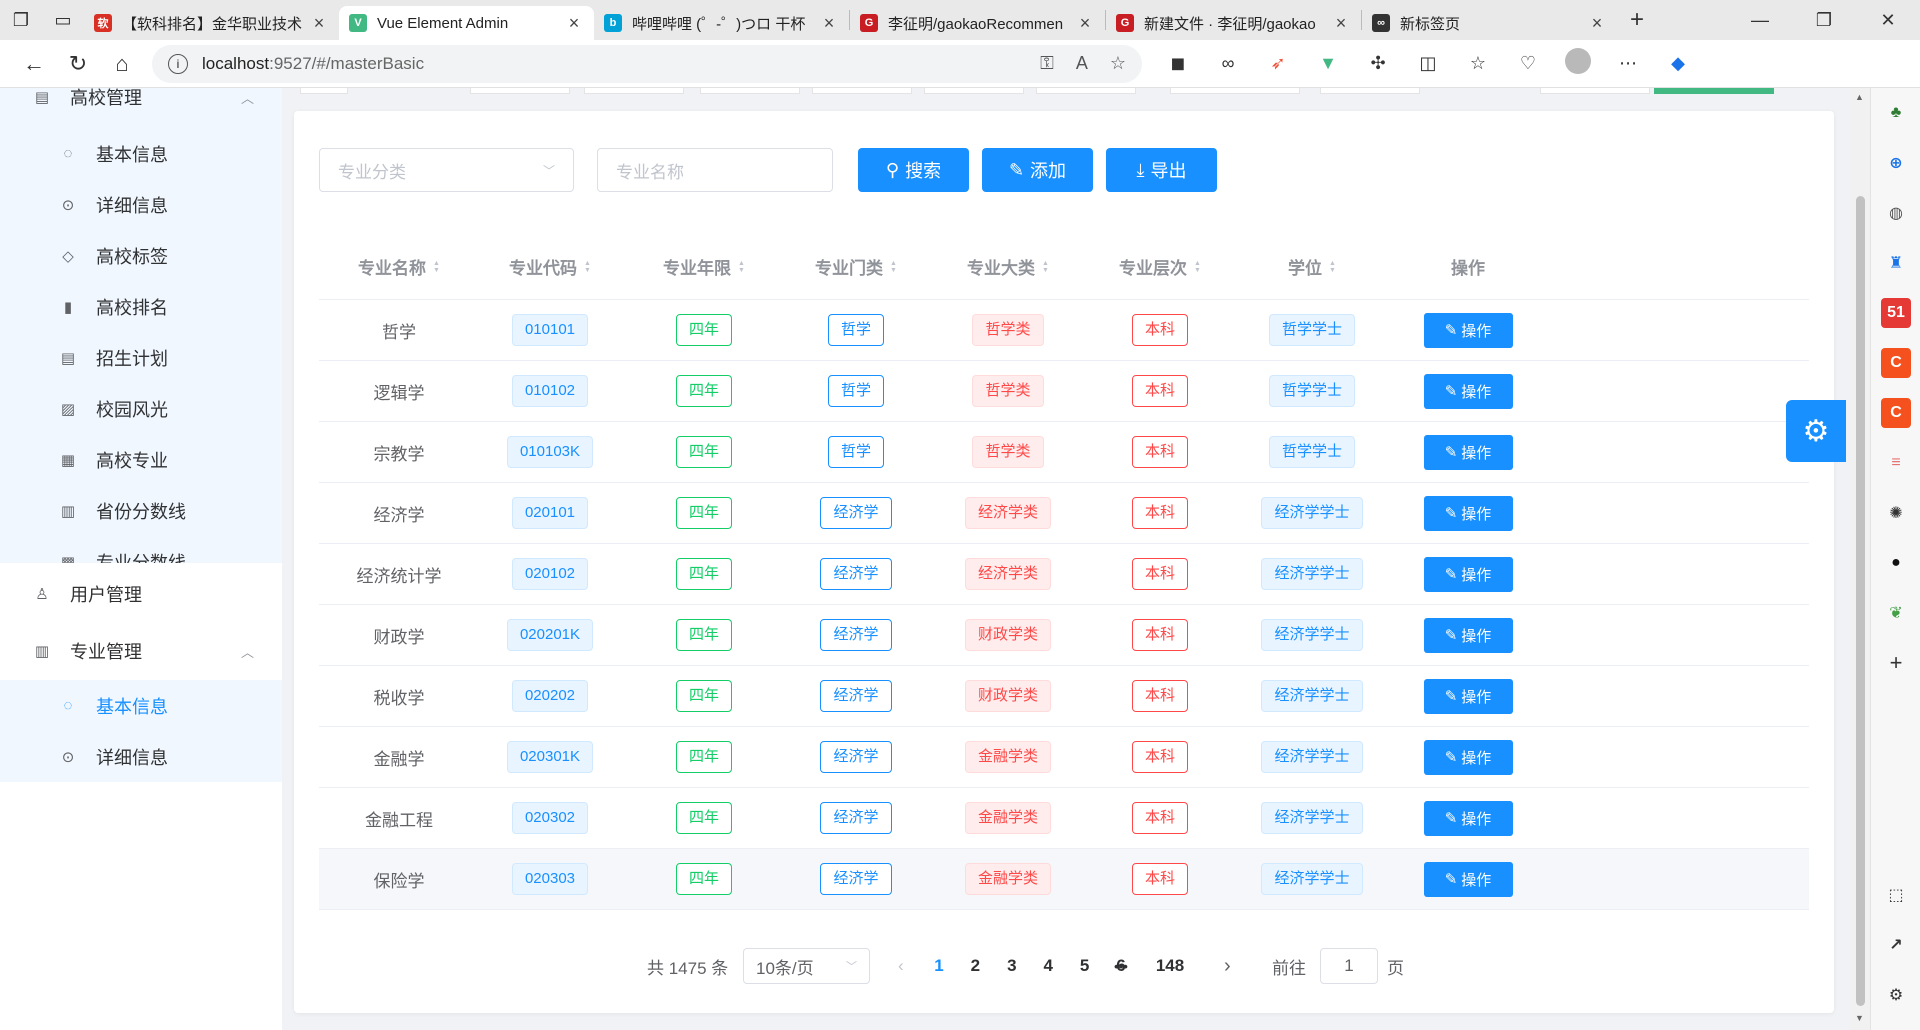  I want to click on pagination-ellipsis: •••, so click(1121, 966).